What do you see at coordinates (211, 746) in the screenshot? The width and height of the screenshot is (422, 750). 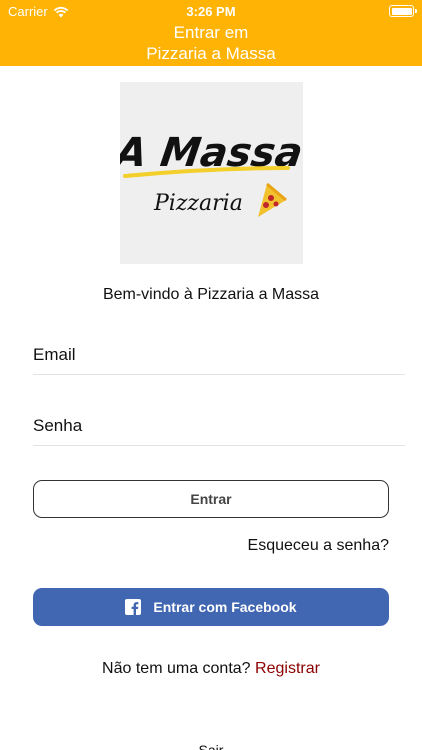 I see `exit-button: Sair` at bounding box center [211, 746].